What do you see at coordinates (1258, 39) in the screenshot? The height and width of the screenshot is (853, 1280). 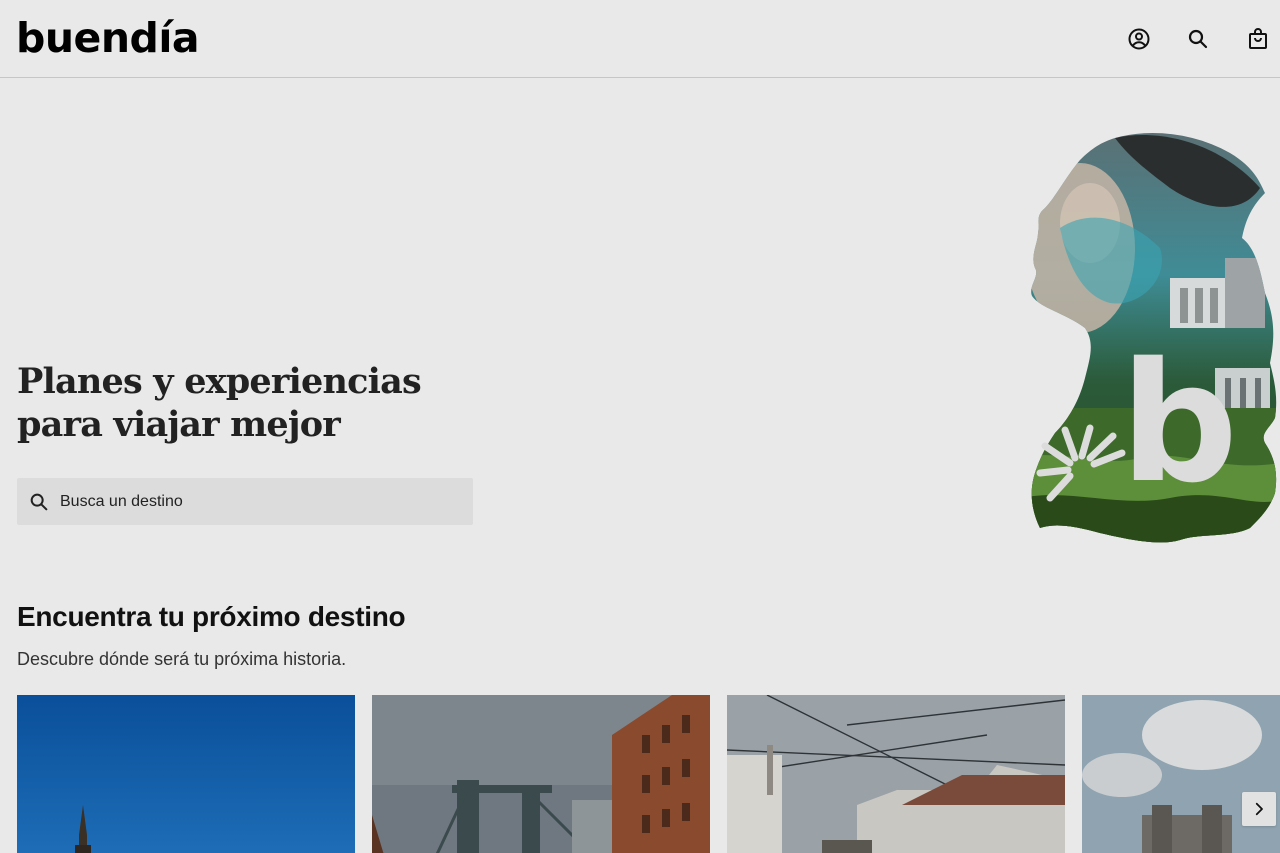 I see `shopping-bag-icon` at bounding box center [1258, 39].